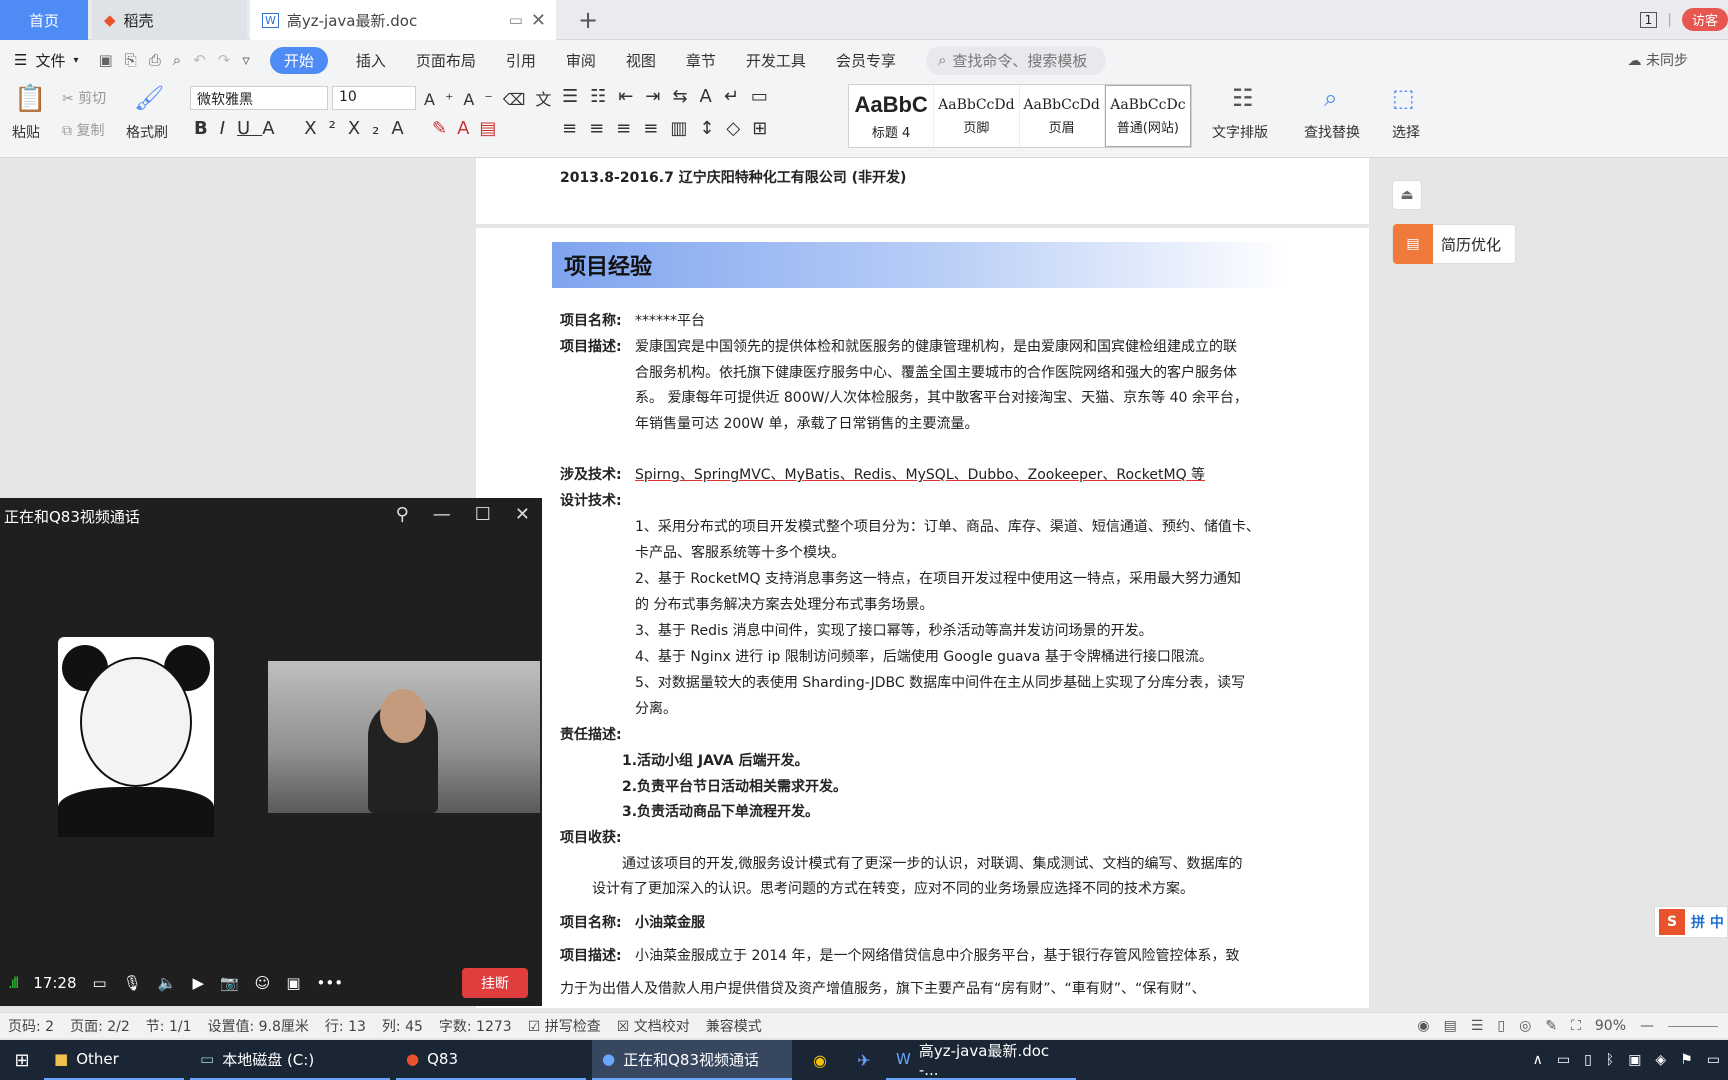  What do you see at coordinates (305, 128) in the screenshot?
I see `text-format-tools: BIUA X²X₂A` at bounding box center [305, 128].